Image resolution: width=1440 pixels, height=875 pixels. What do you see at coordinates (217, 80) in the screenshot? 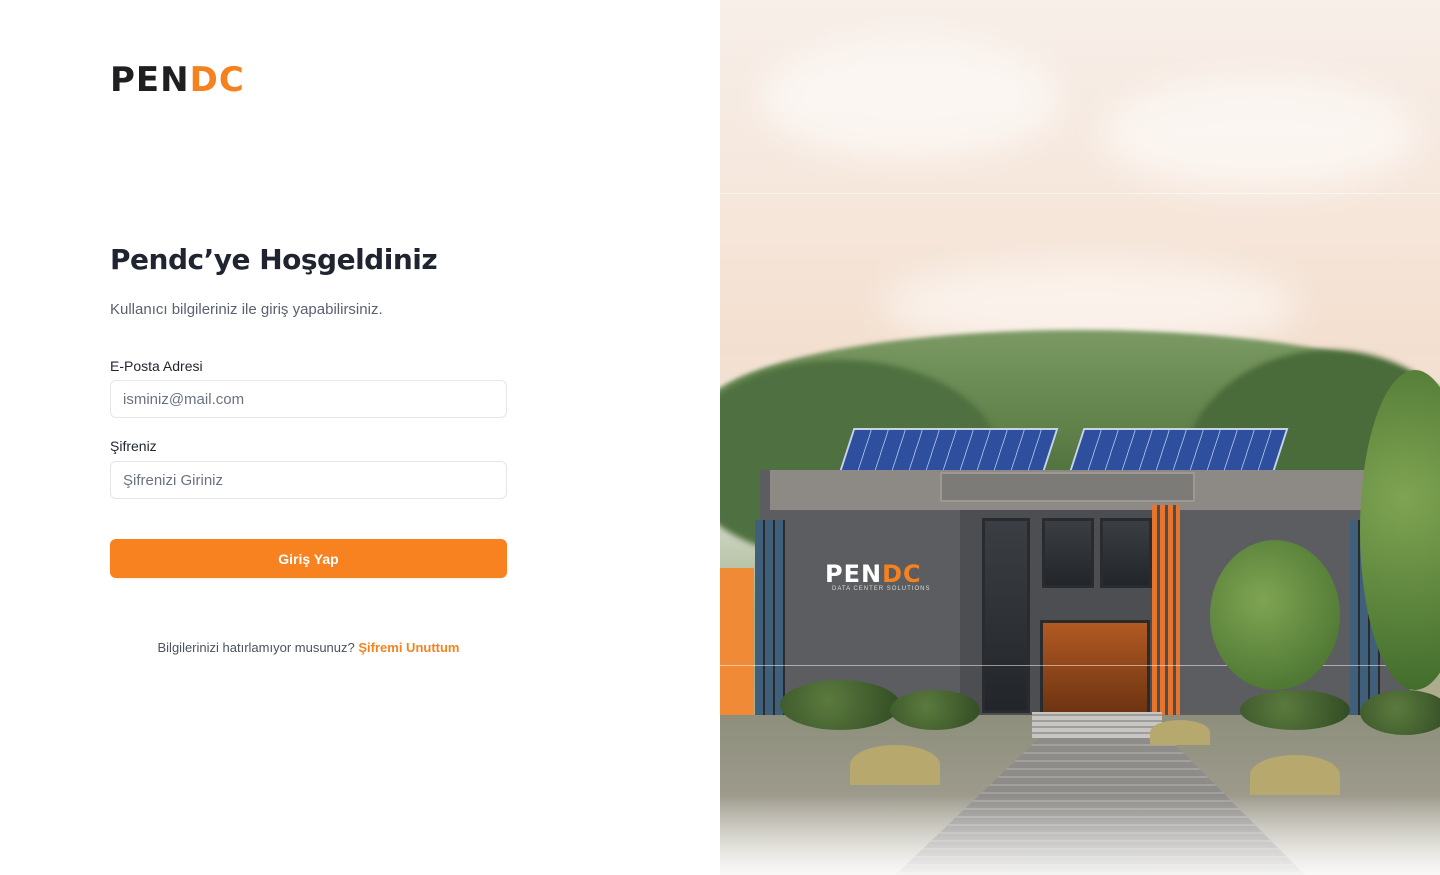
I see `logo-text-orange: DC` at bounding box center [217, 80].